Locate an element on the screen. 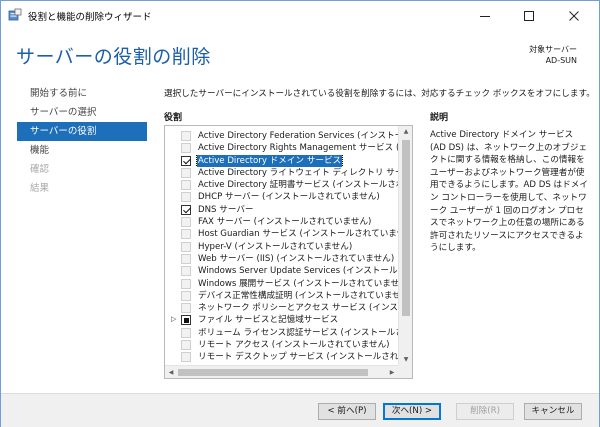 This screenshot has width=600, height=427. role-row: Host Guardian サービス (インストールされていません) is located at coordinates (281, 234).